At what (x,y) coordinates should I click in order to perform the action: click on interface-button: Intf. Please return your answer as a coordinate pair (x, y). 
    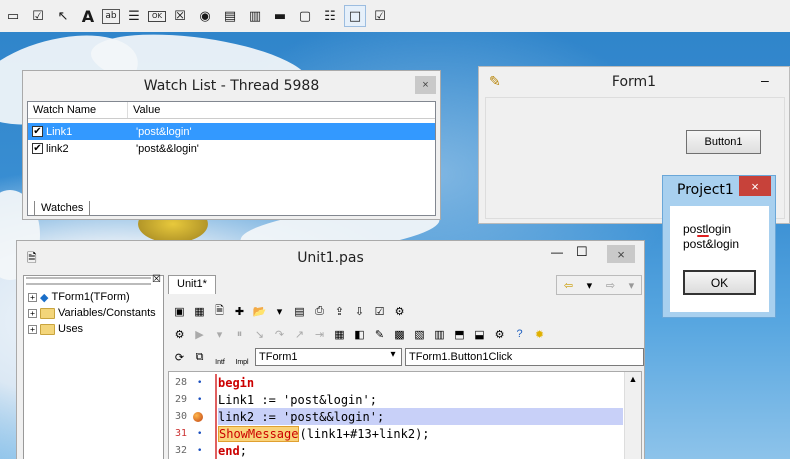
    Looking at the image, I should click on (220, 357).